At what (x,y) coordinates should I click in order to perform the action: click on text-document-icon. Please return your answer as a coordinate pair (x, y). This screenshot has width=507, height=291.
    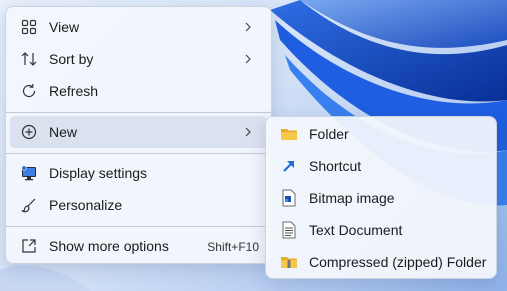
    Looking at the image, I should click on (289, 230).